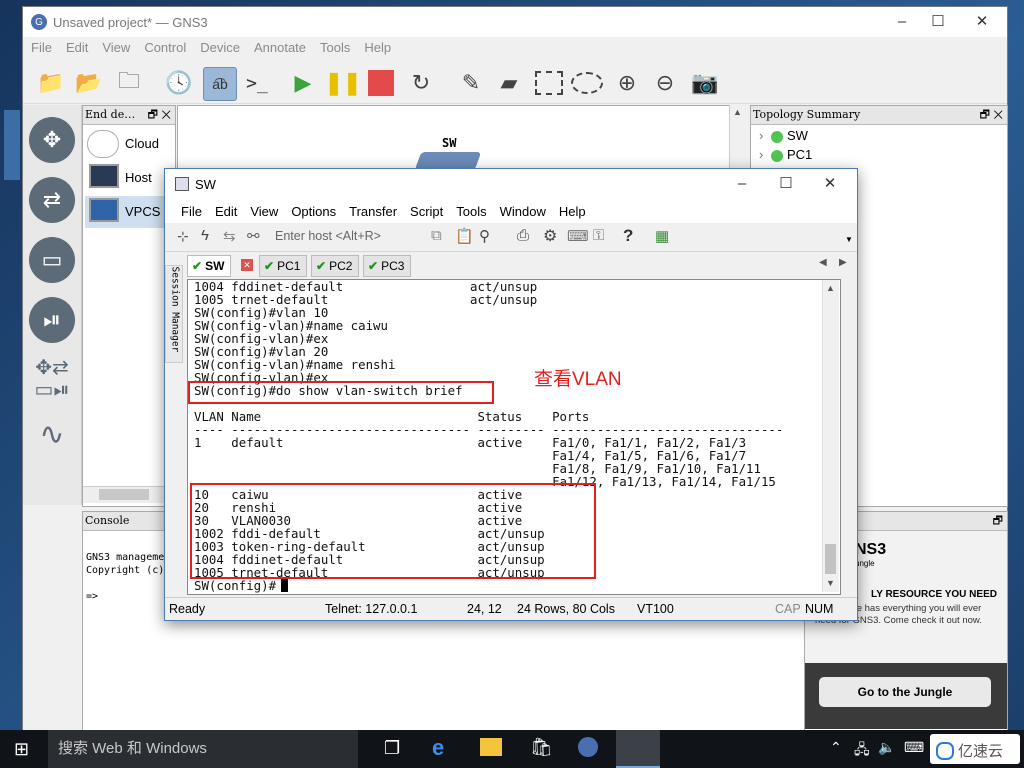  Describe the element at coordinates (165, 47) in the screenshot. I see `menu-control: Control` at that location.